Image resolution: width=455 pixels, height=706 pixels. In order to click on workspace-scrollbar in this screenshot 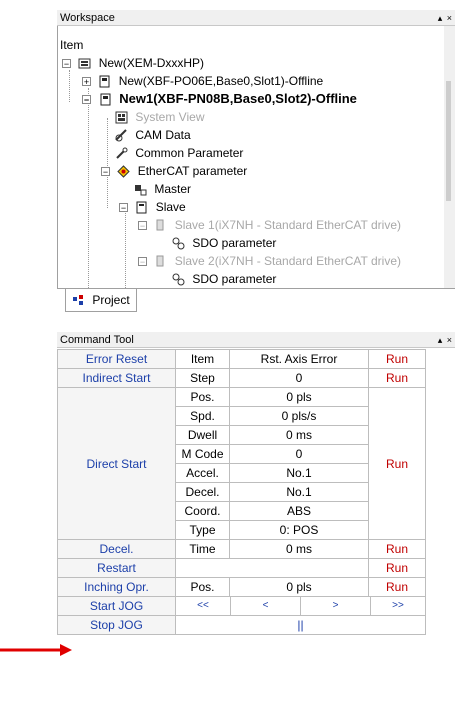, I will do `click(449, 157)`.